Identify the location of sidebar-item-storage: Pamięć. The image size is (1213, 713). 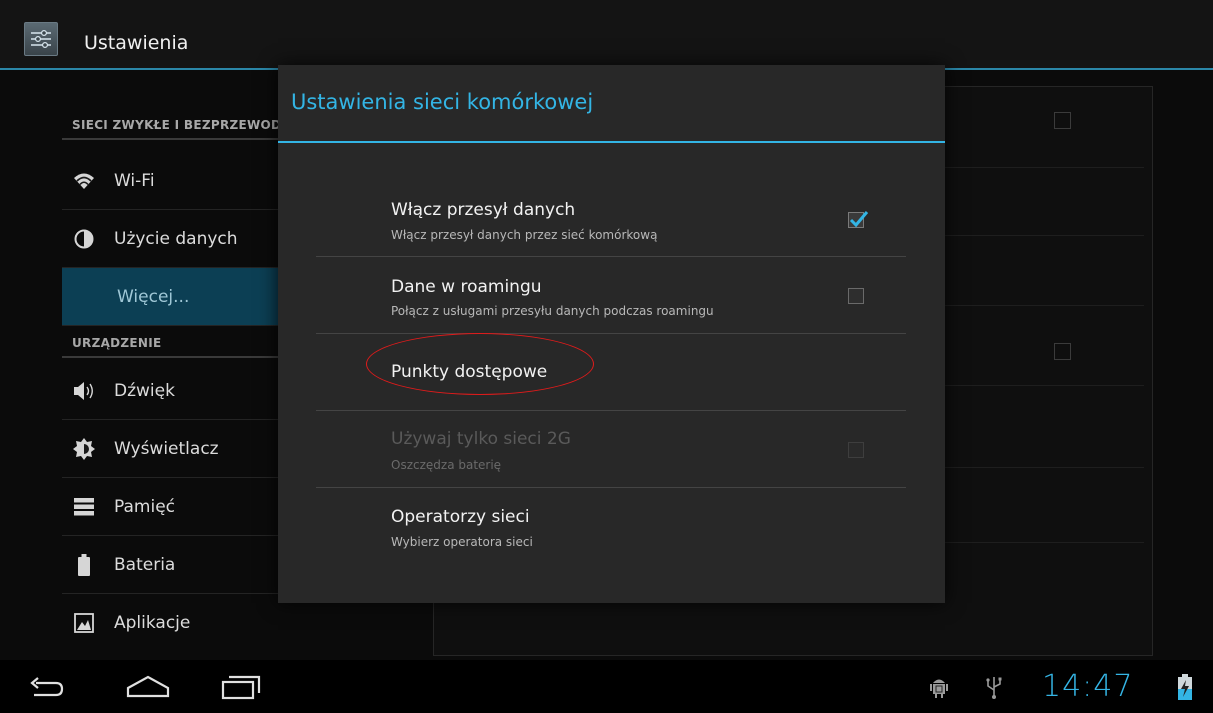
(171, 507).